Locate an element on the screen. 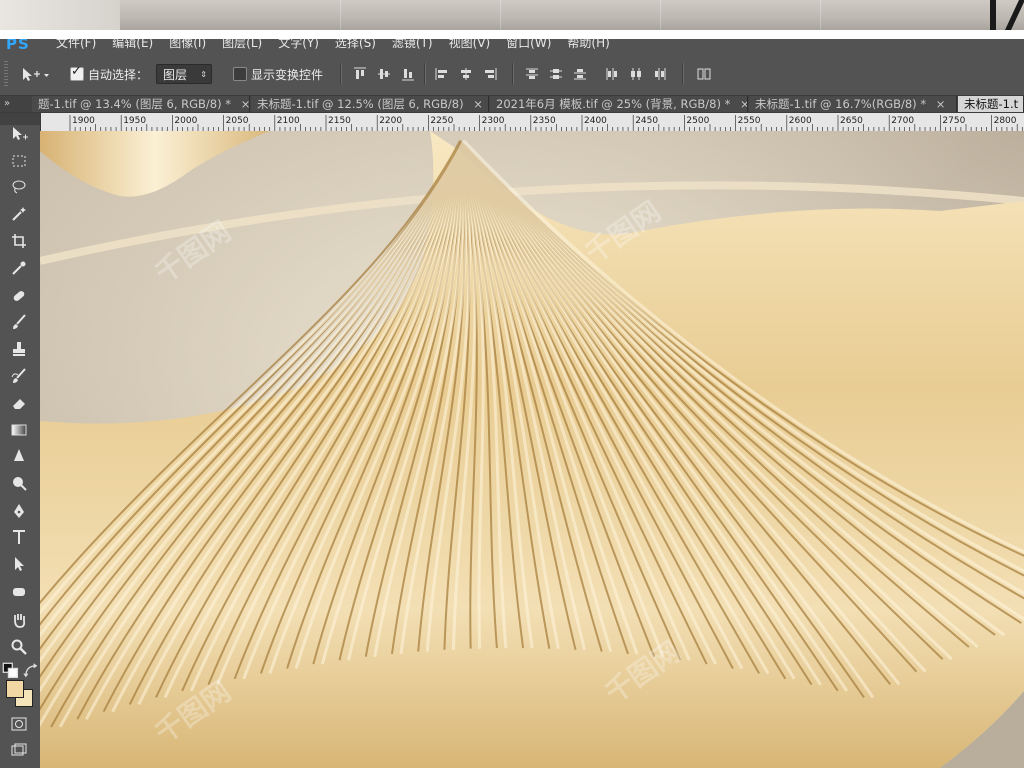 The width and height of the screenshot is (1024, 768). path-selection-icon is located at coordinates (19, 564).